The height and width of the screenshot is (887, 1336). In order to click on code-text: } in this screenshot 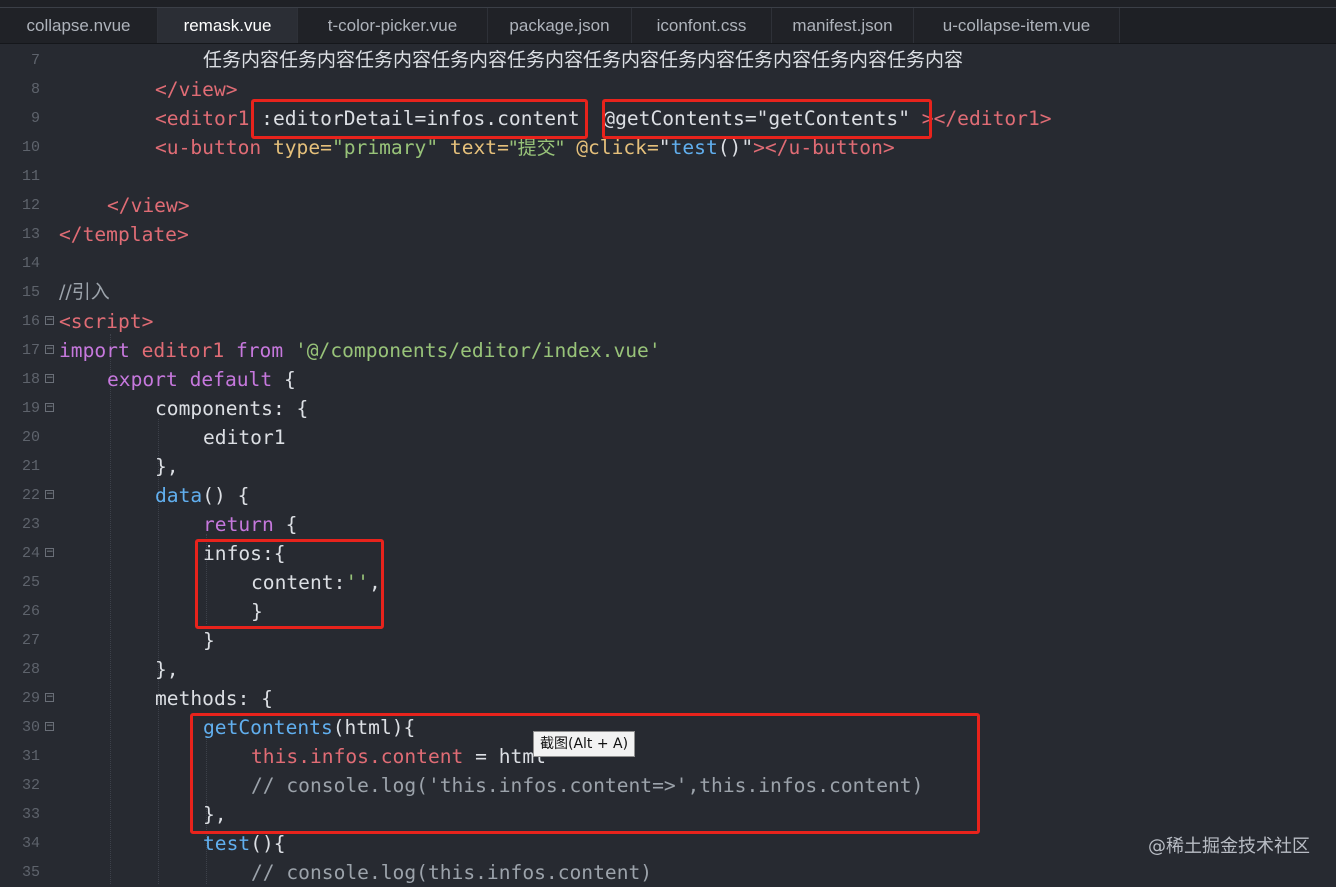, I will do `click(209, 640)`.